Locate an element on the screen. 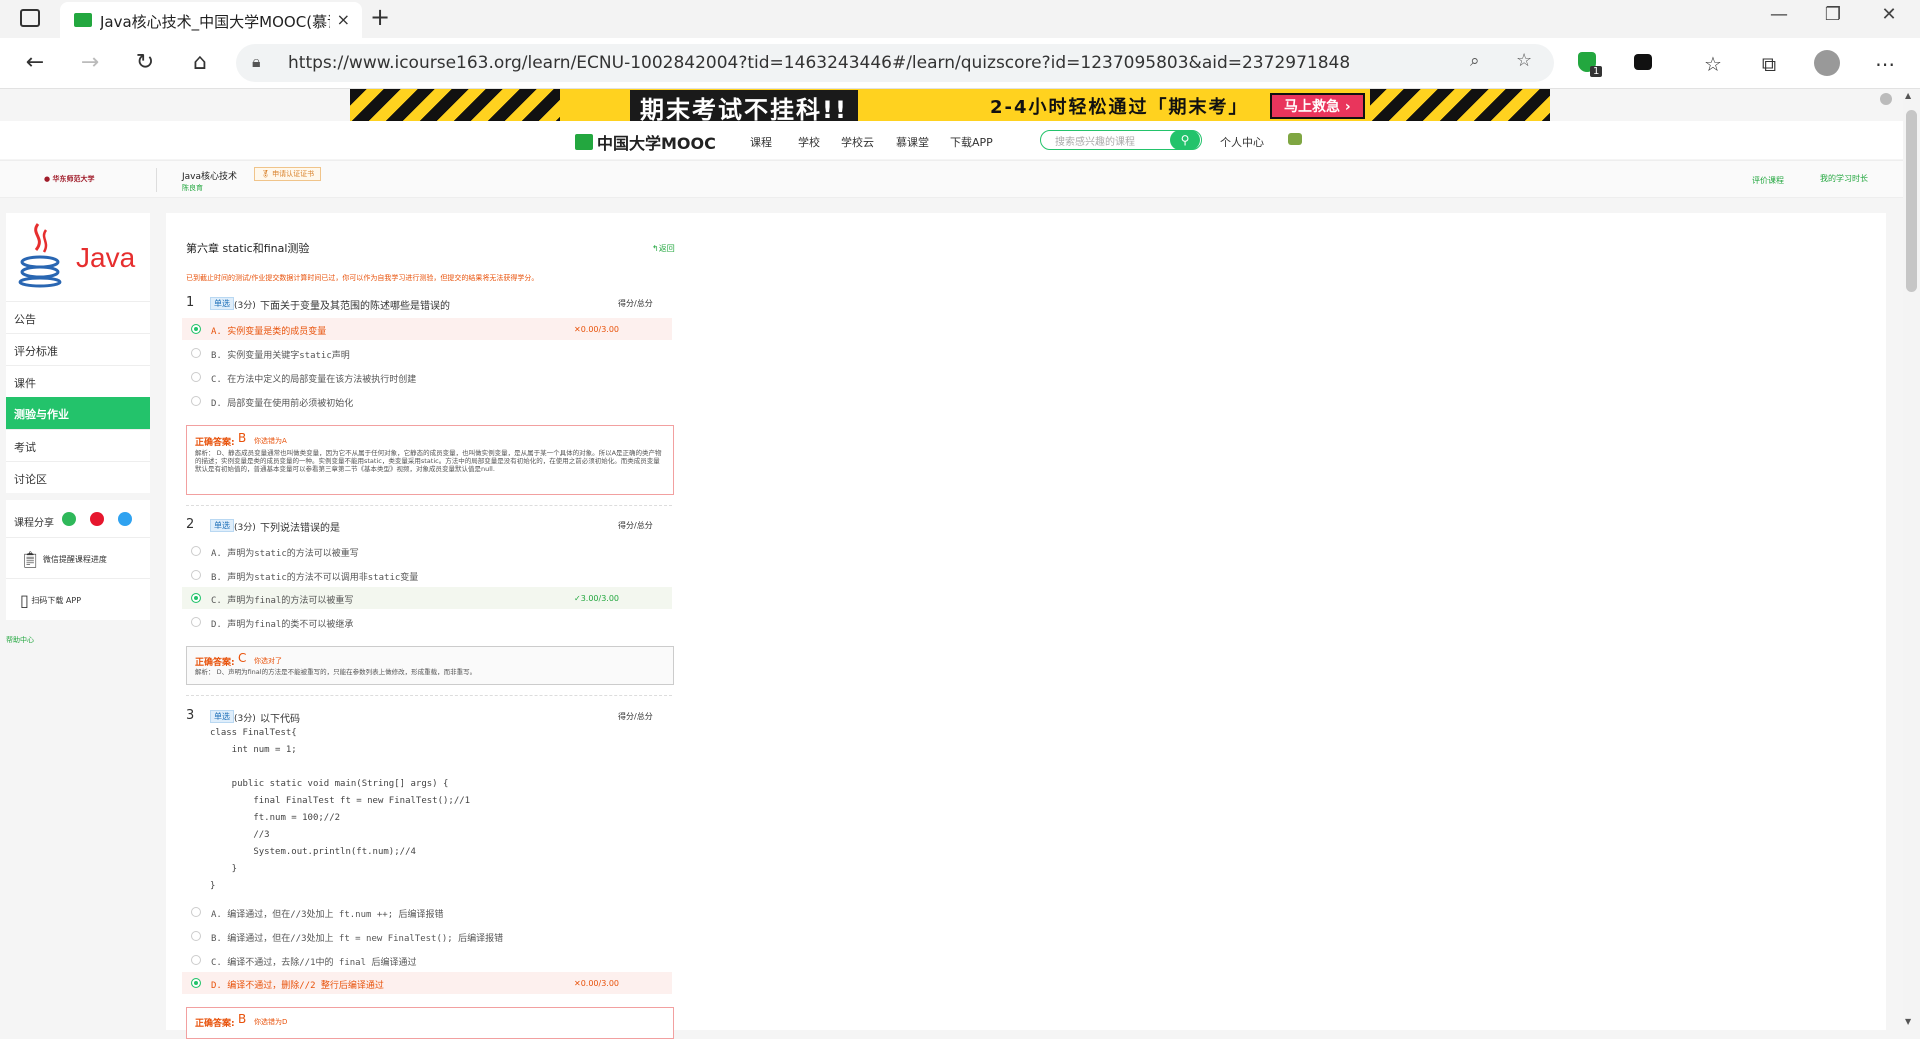  promo-banner: 期末考试不挂科!! 2-4小时轻松通过「期末考」 马上救急 › is located at coordinates (950, 105).